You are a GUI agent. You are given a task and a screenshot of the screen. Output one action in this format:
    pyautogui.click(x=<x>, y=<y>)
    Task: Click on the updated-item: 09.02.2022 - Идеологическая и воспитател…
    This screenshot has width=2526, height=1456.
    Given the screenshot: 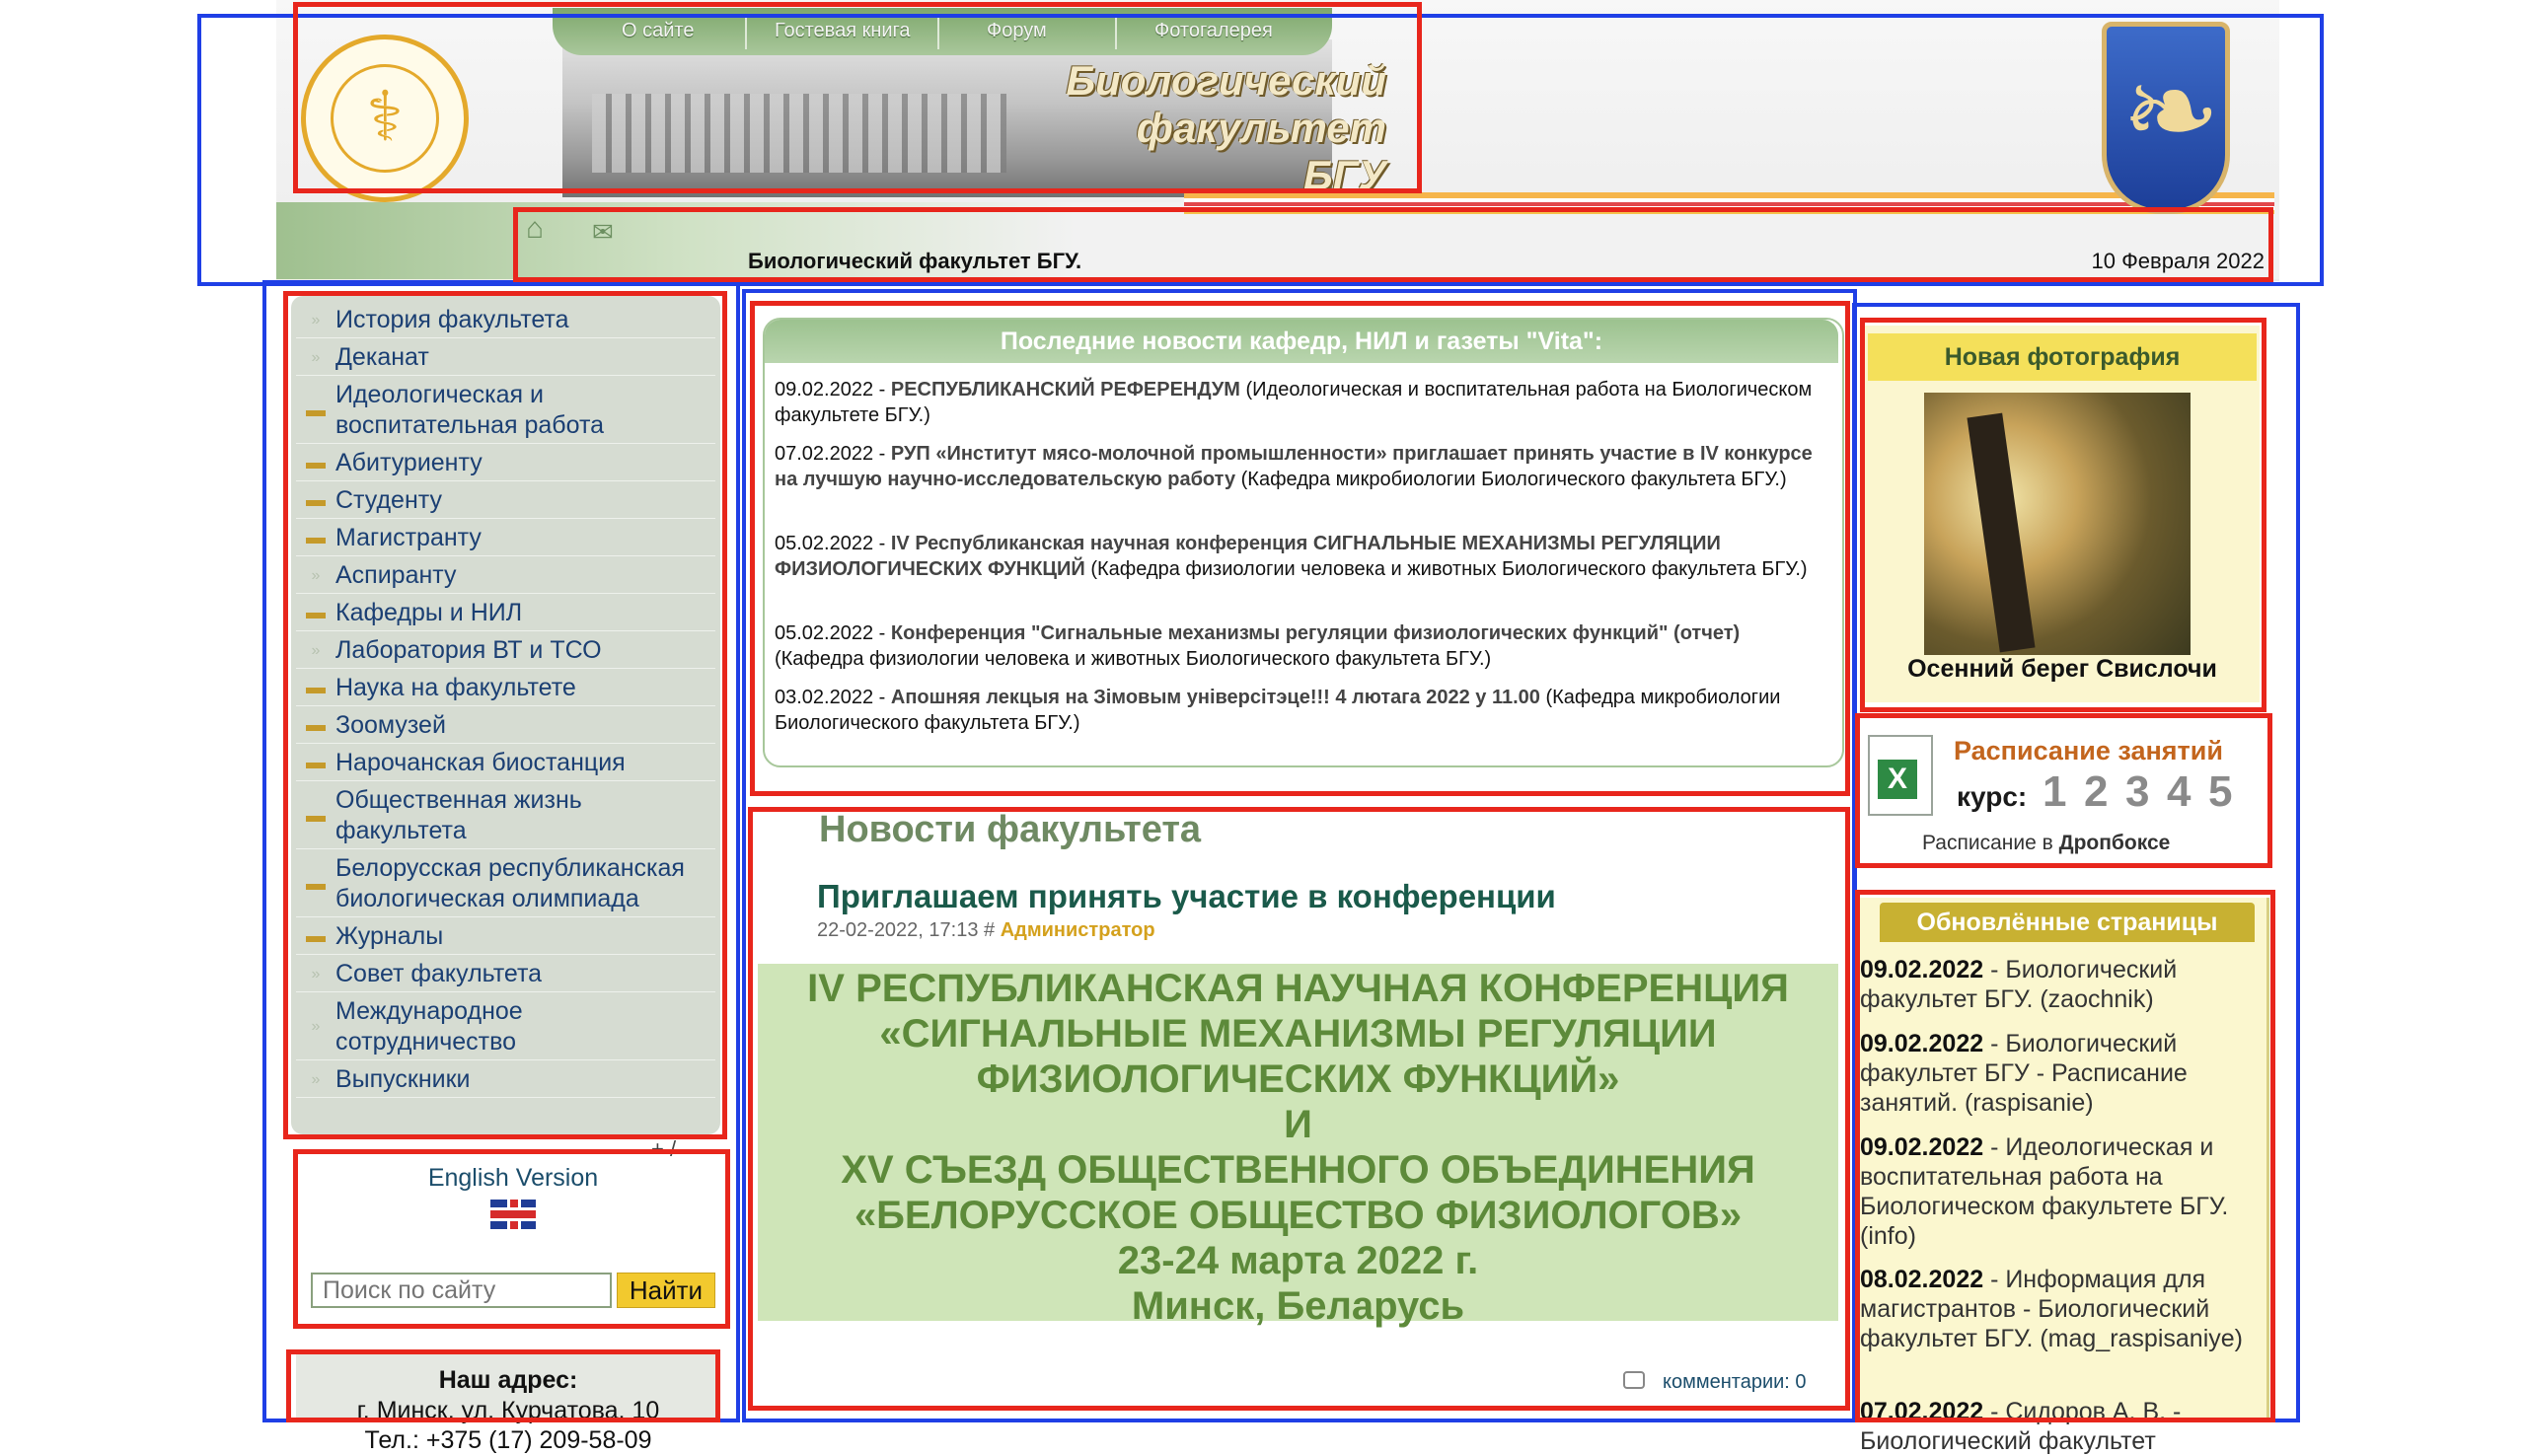 What is the action you would take?
    pyautogui.click(x=2055, y=1191)
    